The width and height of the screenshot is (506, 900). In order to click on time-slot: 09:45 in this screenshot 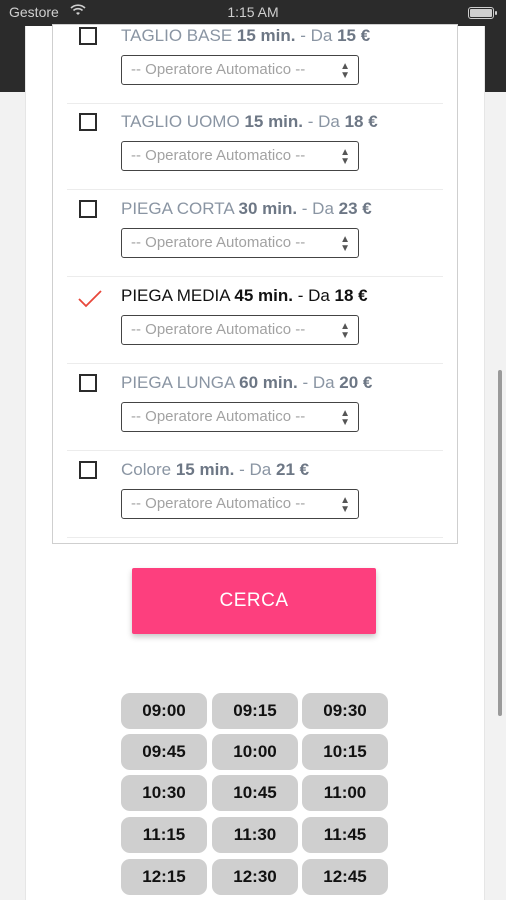, I will do `click(164, 752)`.